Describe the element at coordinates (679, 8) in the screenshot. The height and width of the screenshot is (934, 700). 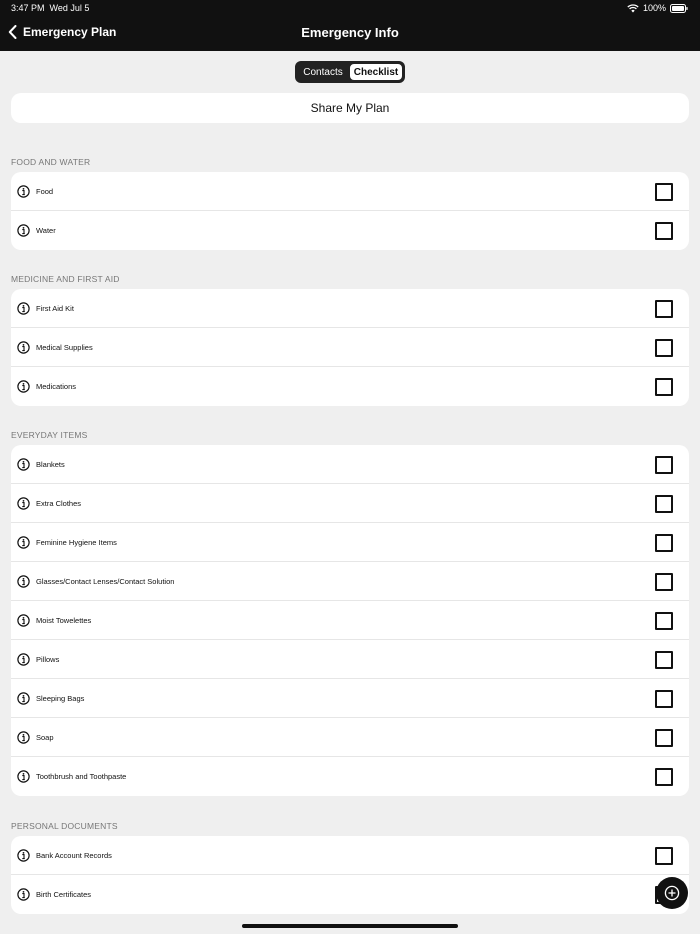
I see `battery-icon` at that location.